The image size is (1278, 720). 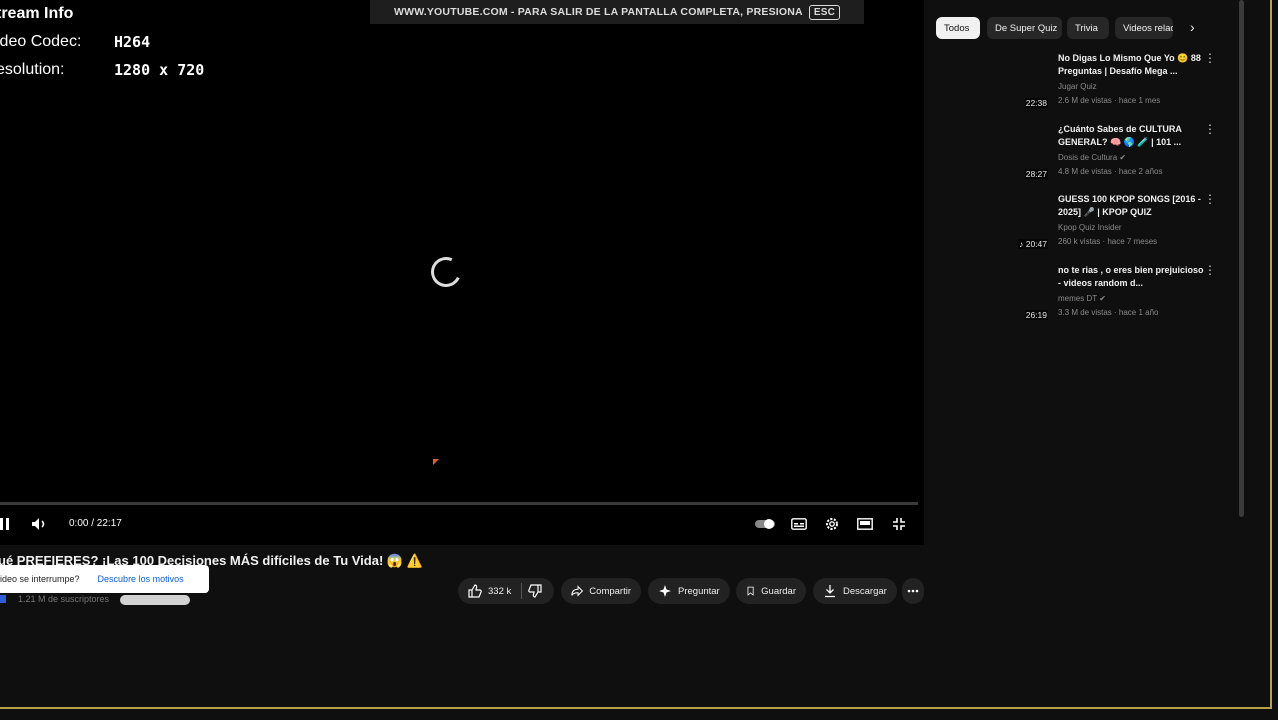 I want to click on share-icon, so click(x=577, y=591).